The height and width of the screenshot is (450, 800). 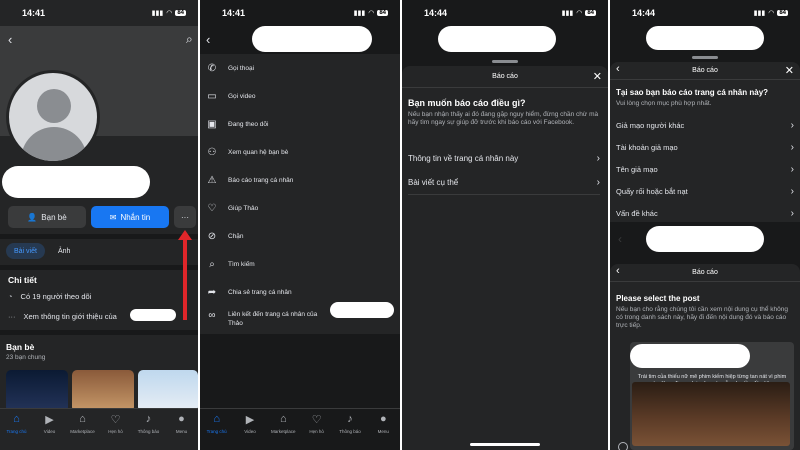 What do you see at coordinates (705, 125) in the screenshot?
I see `reason-option: Giả mạo người khác ›` at bounding box center [705, 125].